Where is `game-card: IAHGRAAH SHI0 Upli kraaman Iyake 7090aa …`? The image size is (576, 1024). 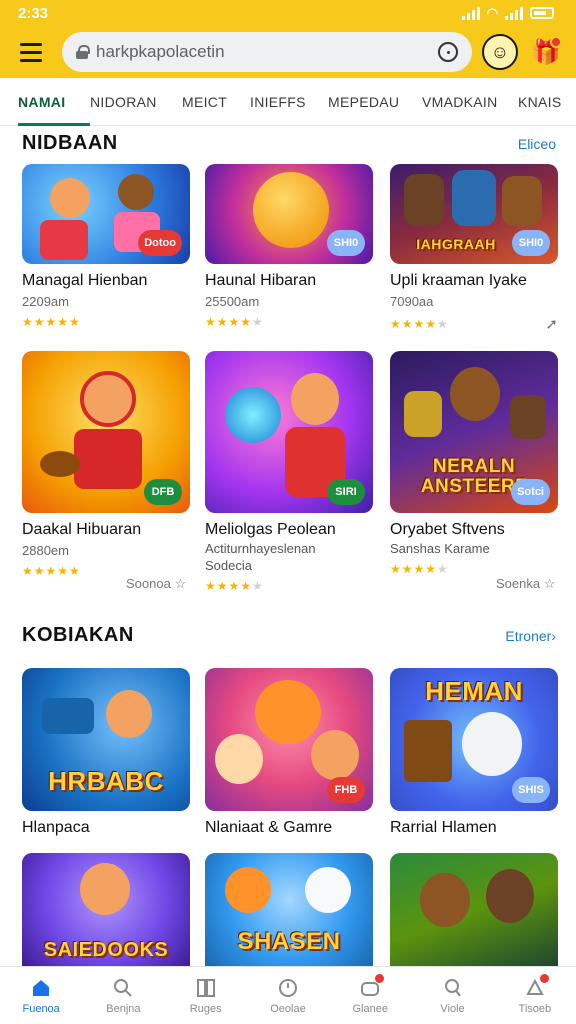
game-card: IAHGRAAH SHI0 Upli kraaman Iyake 7090aa … is located at coordinates (474, 248).